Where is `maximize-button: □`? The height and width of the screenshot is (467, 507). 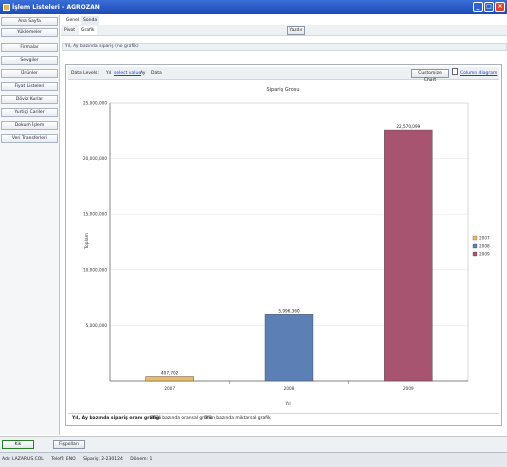
maximize-button: □ is located at coordinates (489, 7).